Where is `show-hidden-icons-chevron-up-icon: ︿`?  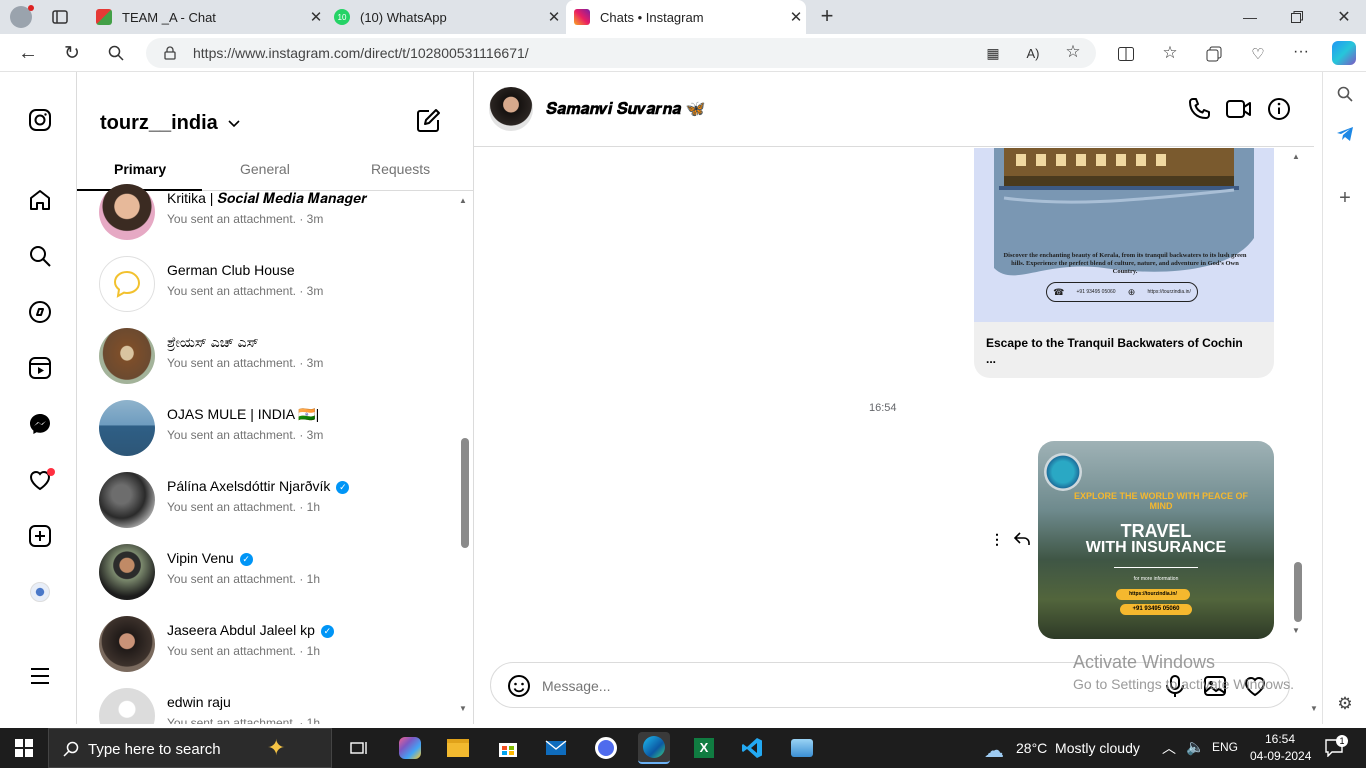
show-hidden-icons-chevron-up-icon: ︿ is located at coordinates (1169, 748).